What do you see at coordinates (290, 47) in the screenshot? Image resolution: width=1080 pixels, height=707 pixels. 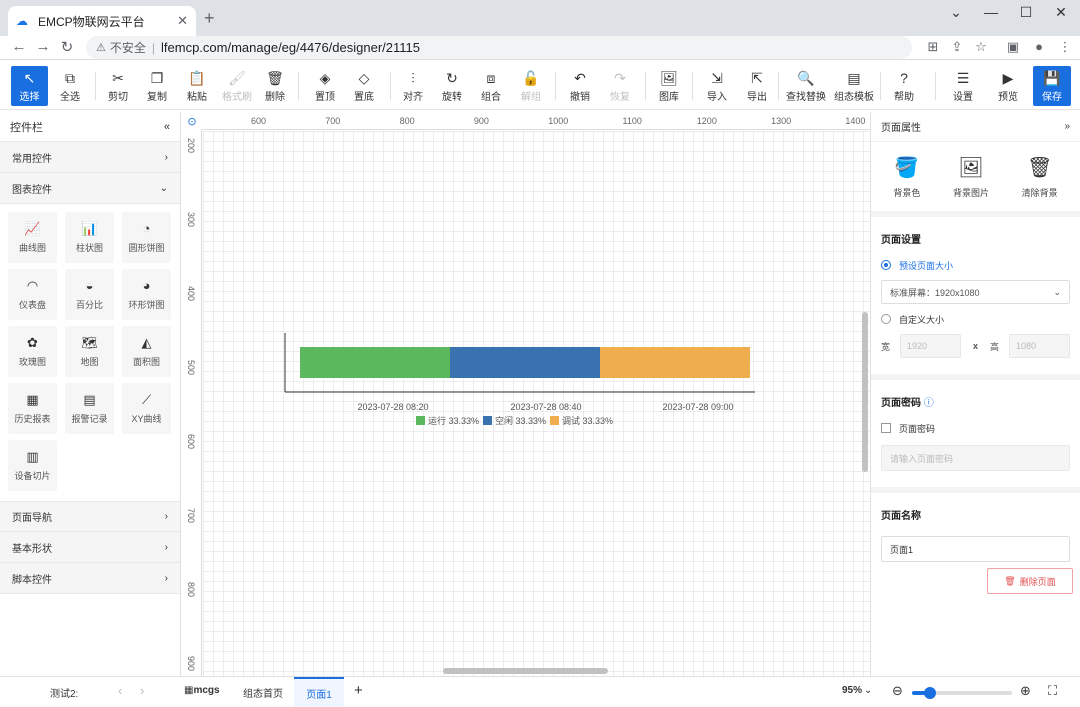 I see `url-text: lfemcp.com/manage/eg/4476/designer/21115` at bounding box center [290, 47].